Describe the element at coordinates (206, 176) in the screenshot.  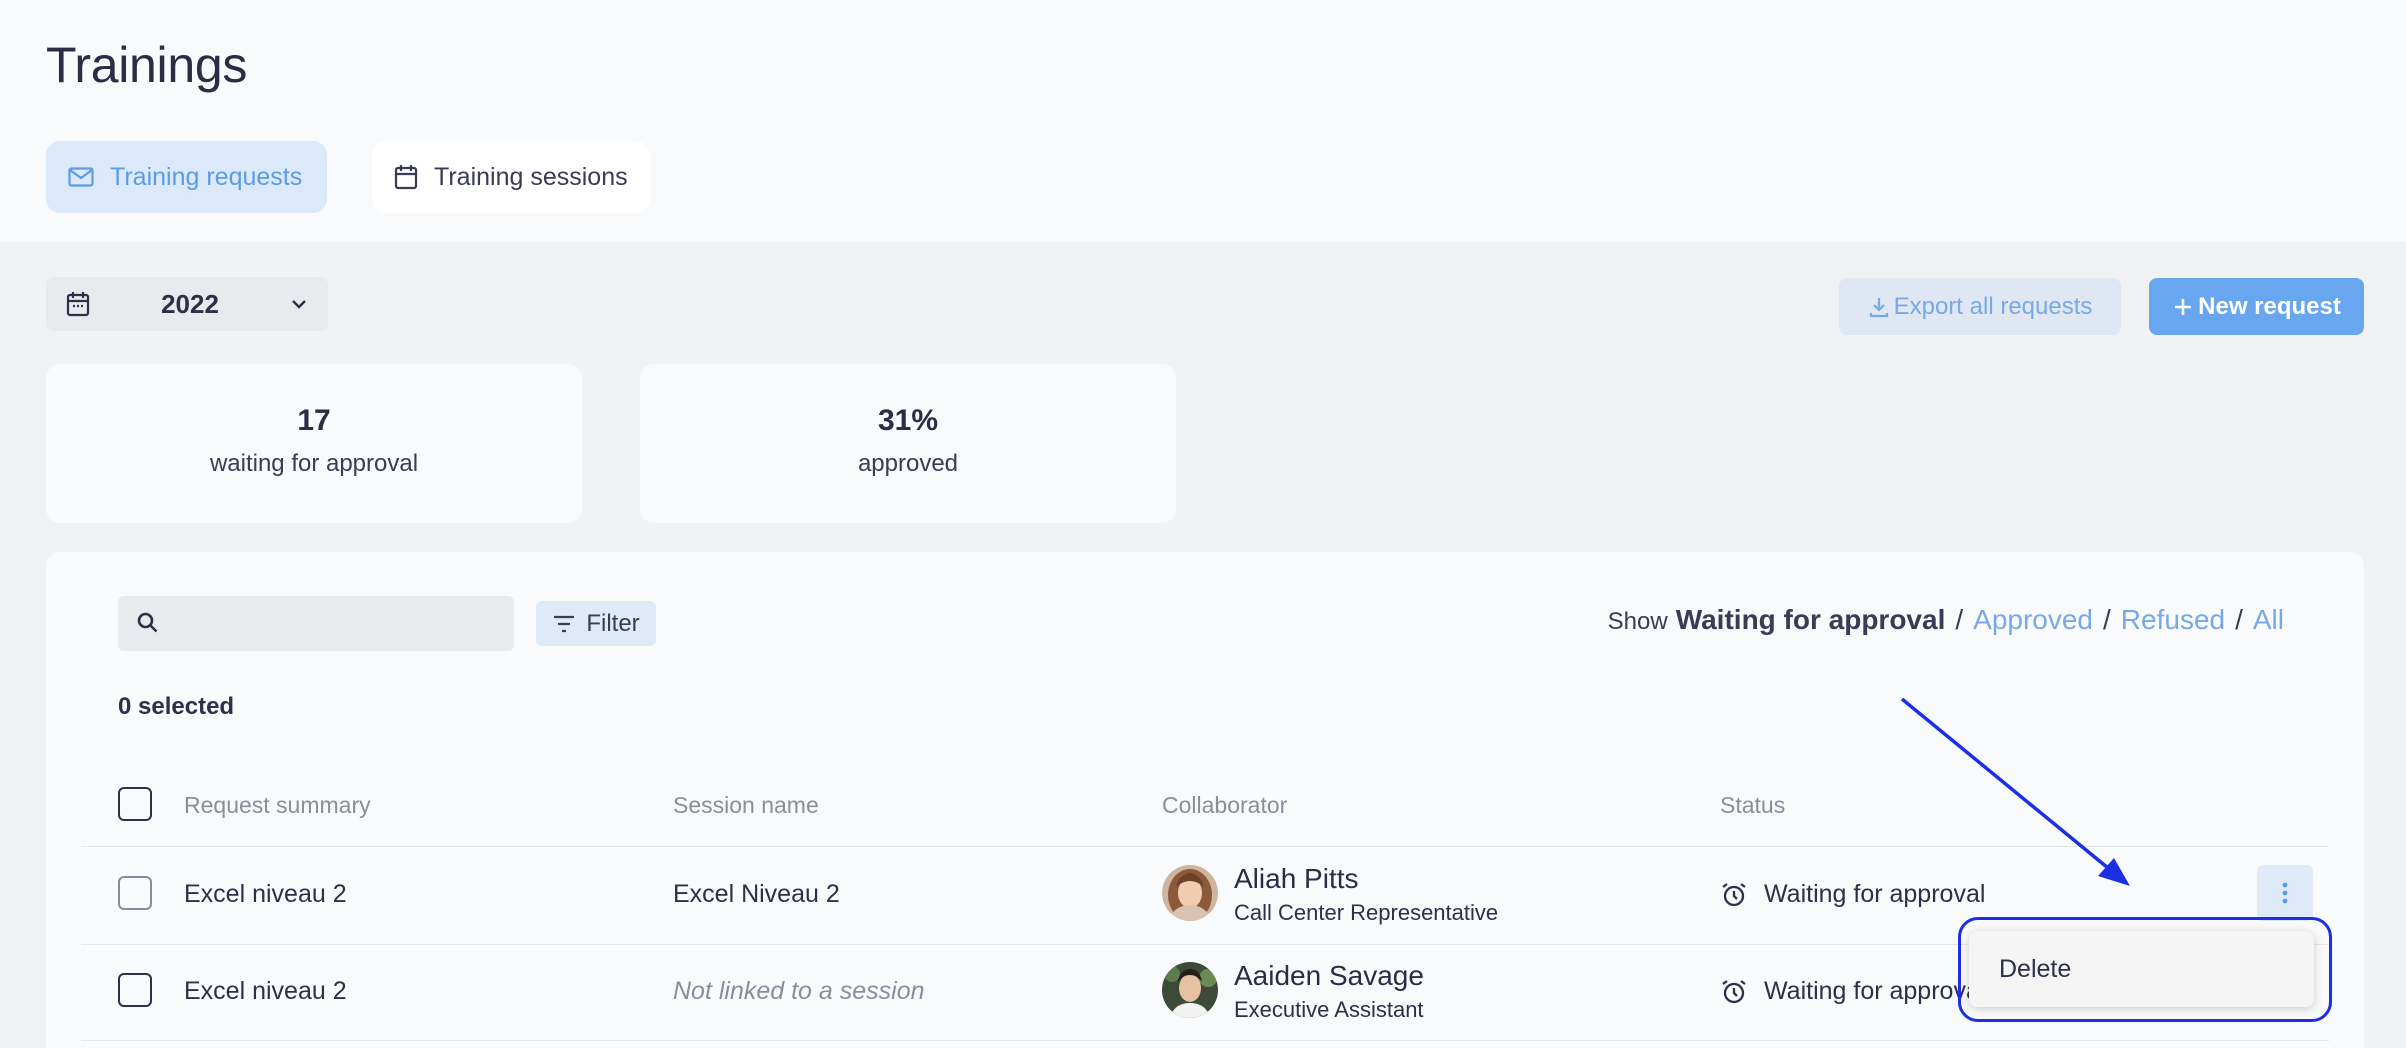
I see `tab-label: Training requests` at that location.